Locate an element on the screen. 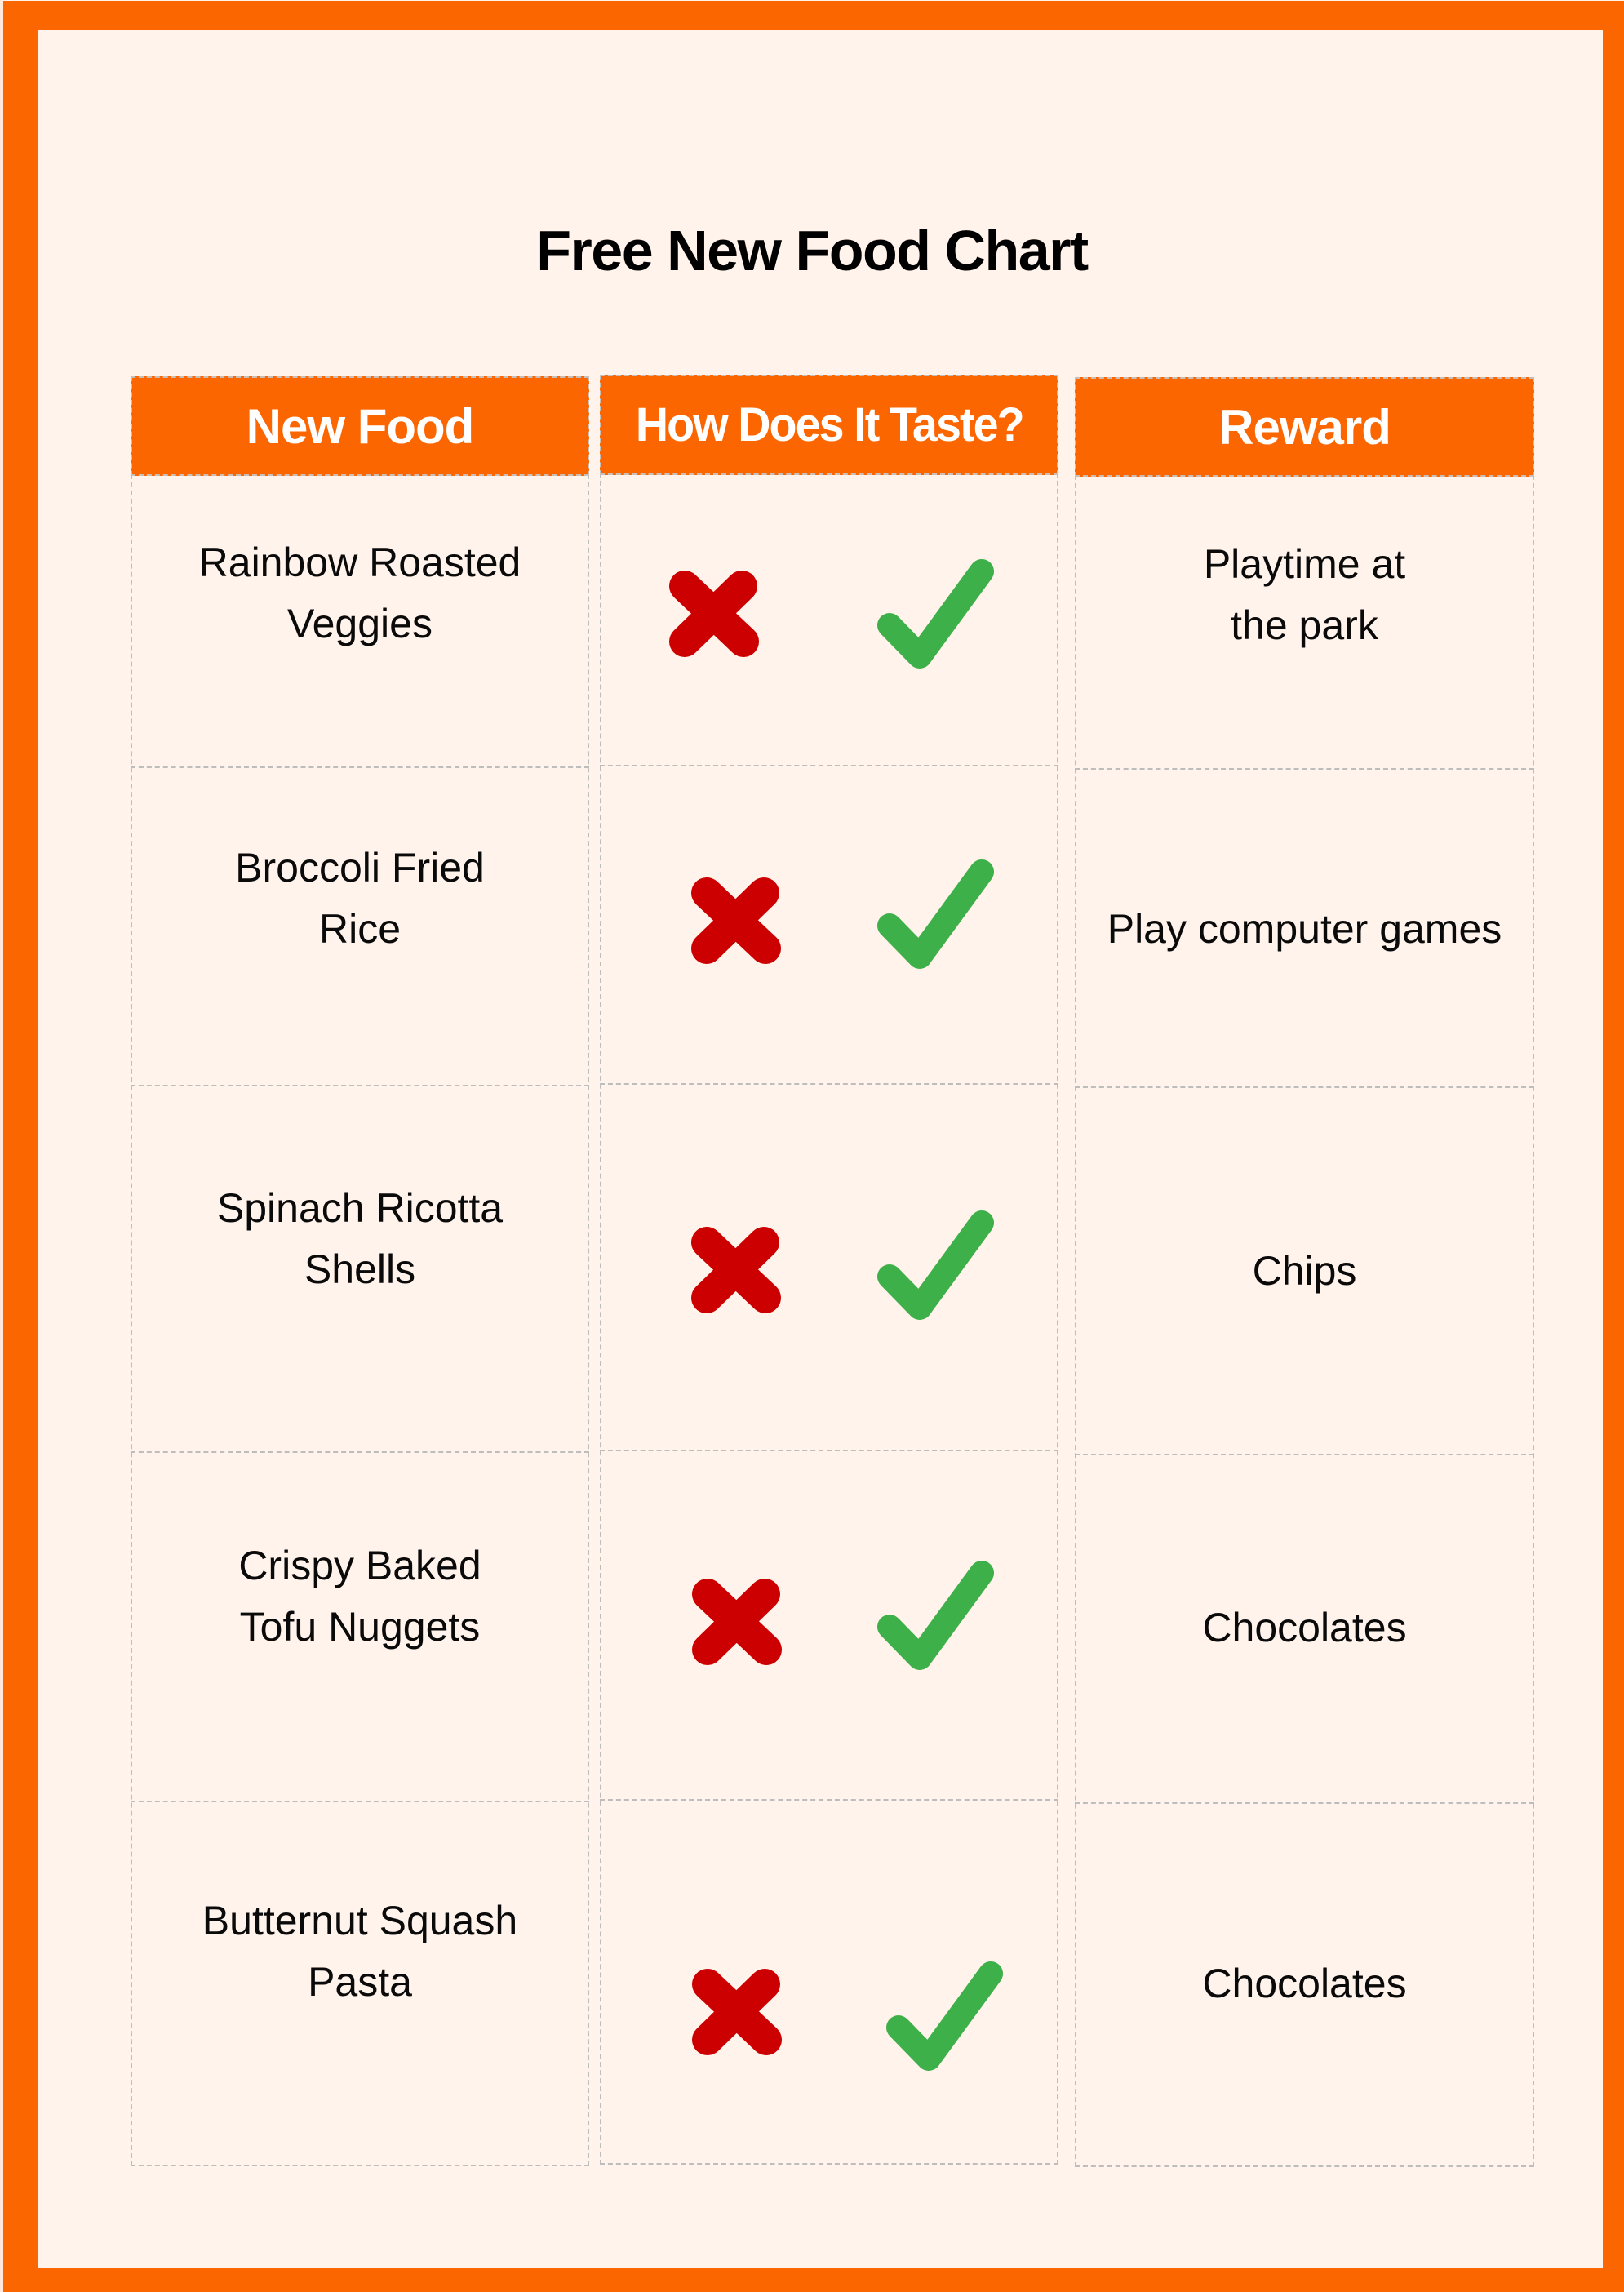  food-name-line: Shells is located at coordinates (360, 1269).